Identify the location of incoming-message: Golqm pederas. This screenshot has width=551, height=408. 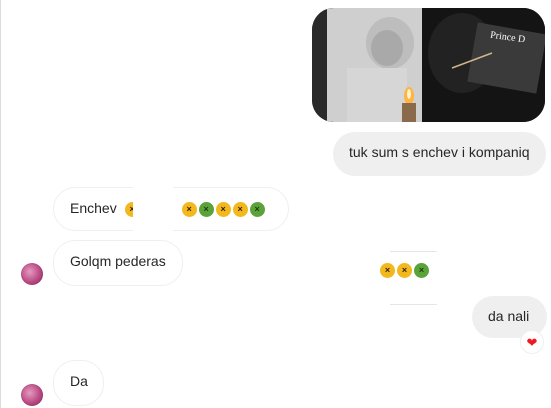
(118, 263).